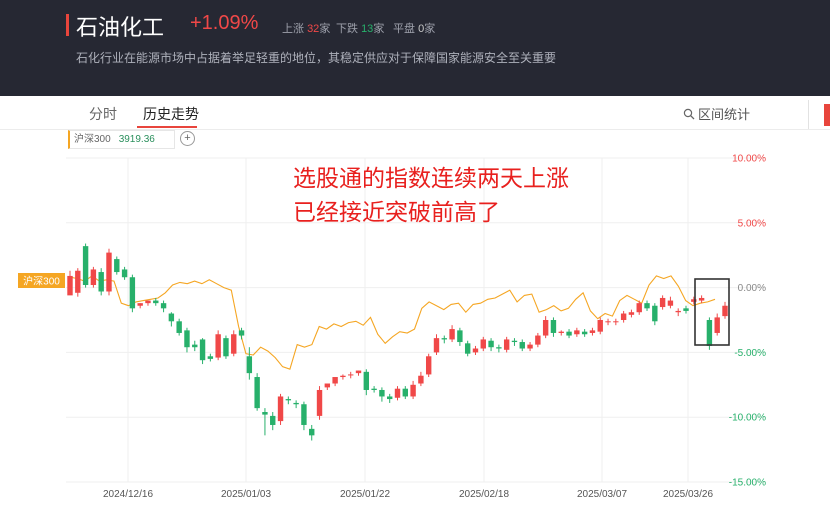  I want to click on x-tick-label: 2025/02/18, so click(484, 494).